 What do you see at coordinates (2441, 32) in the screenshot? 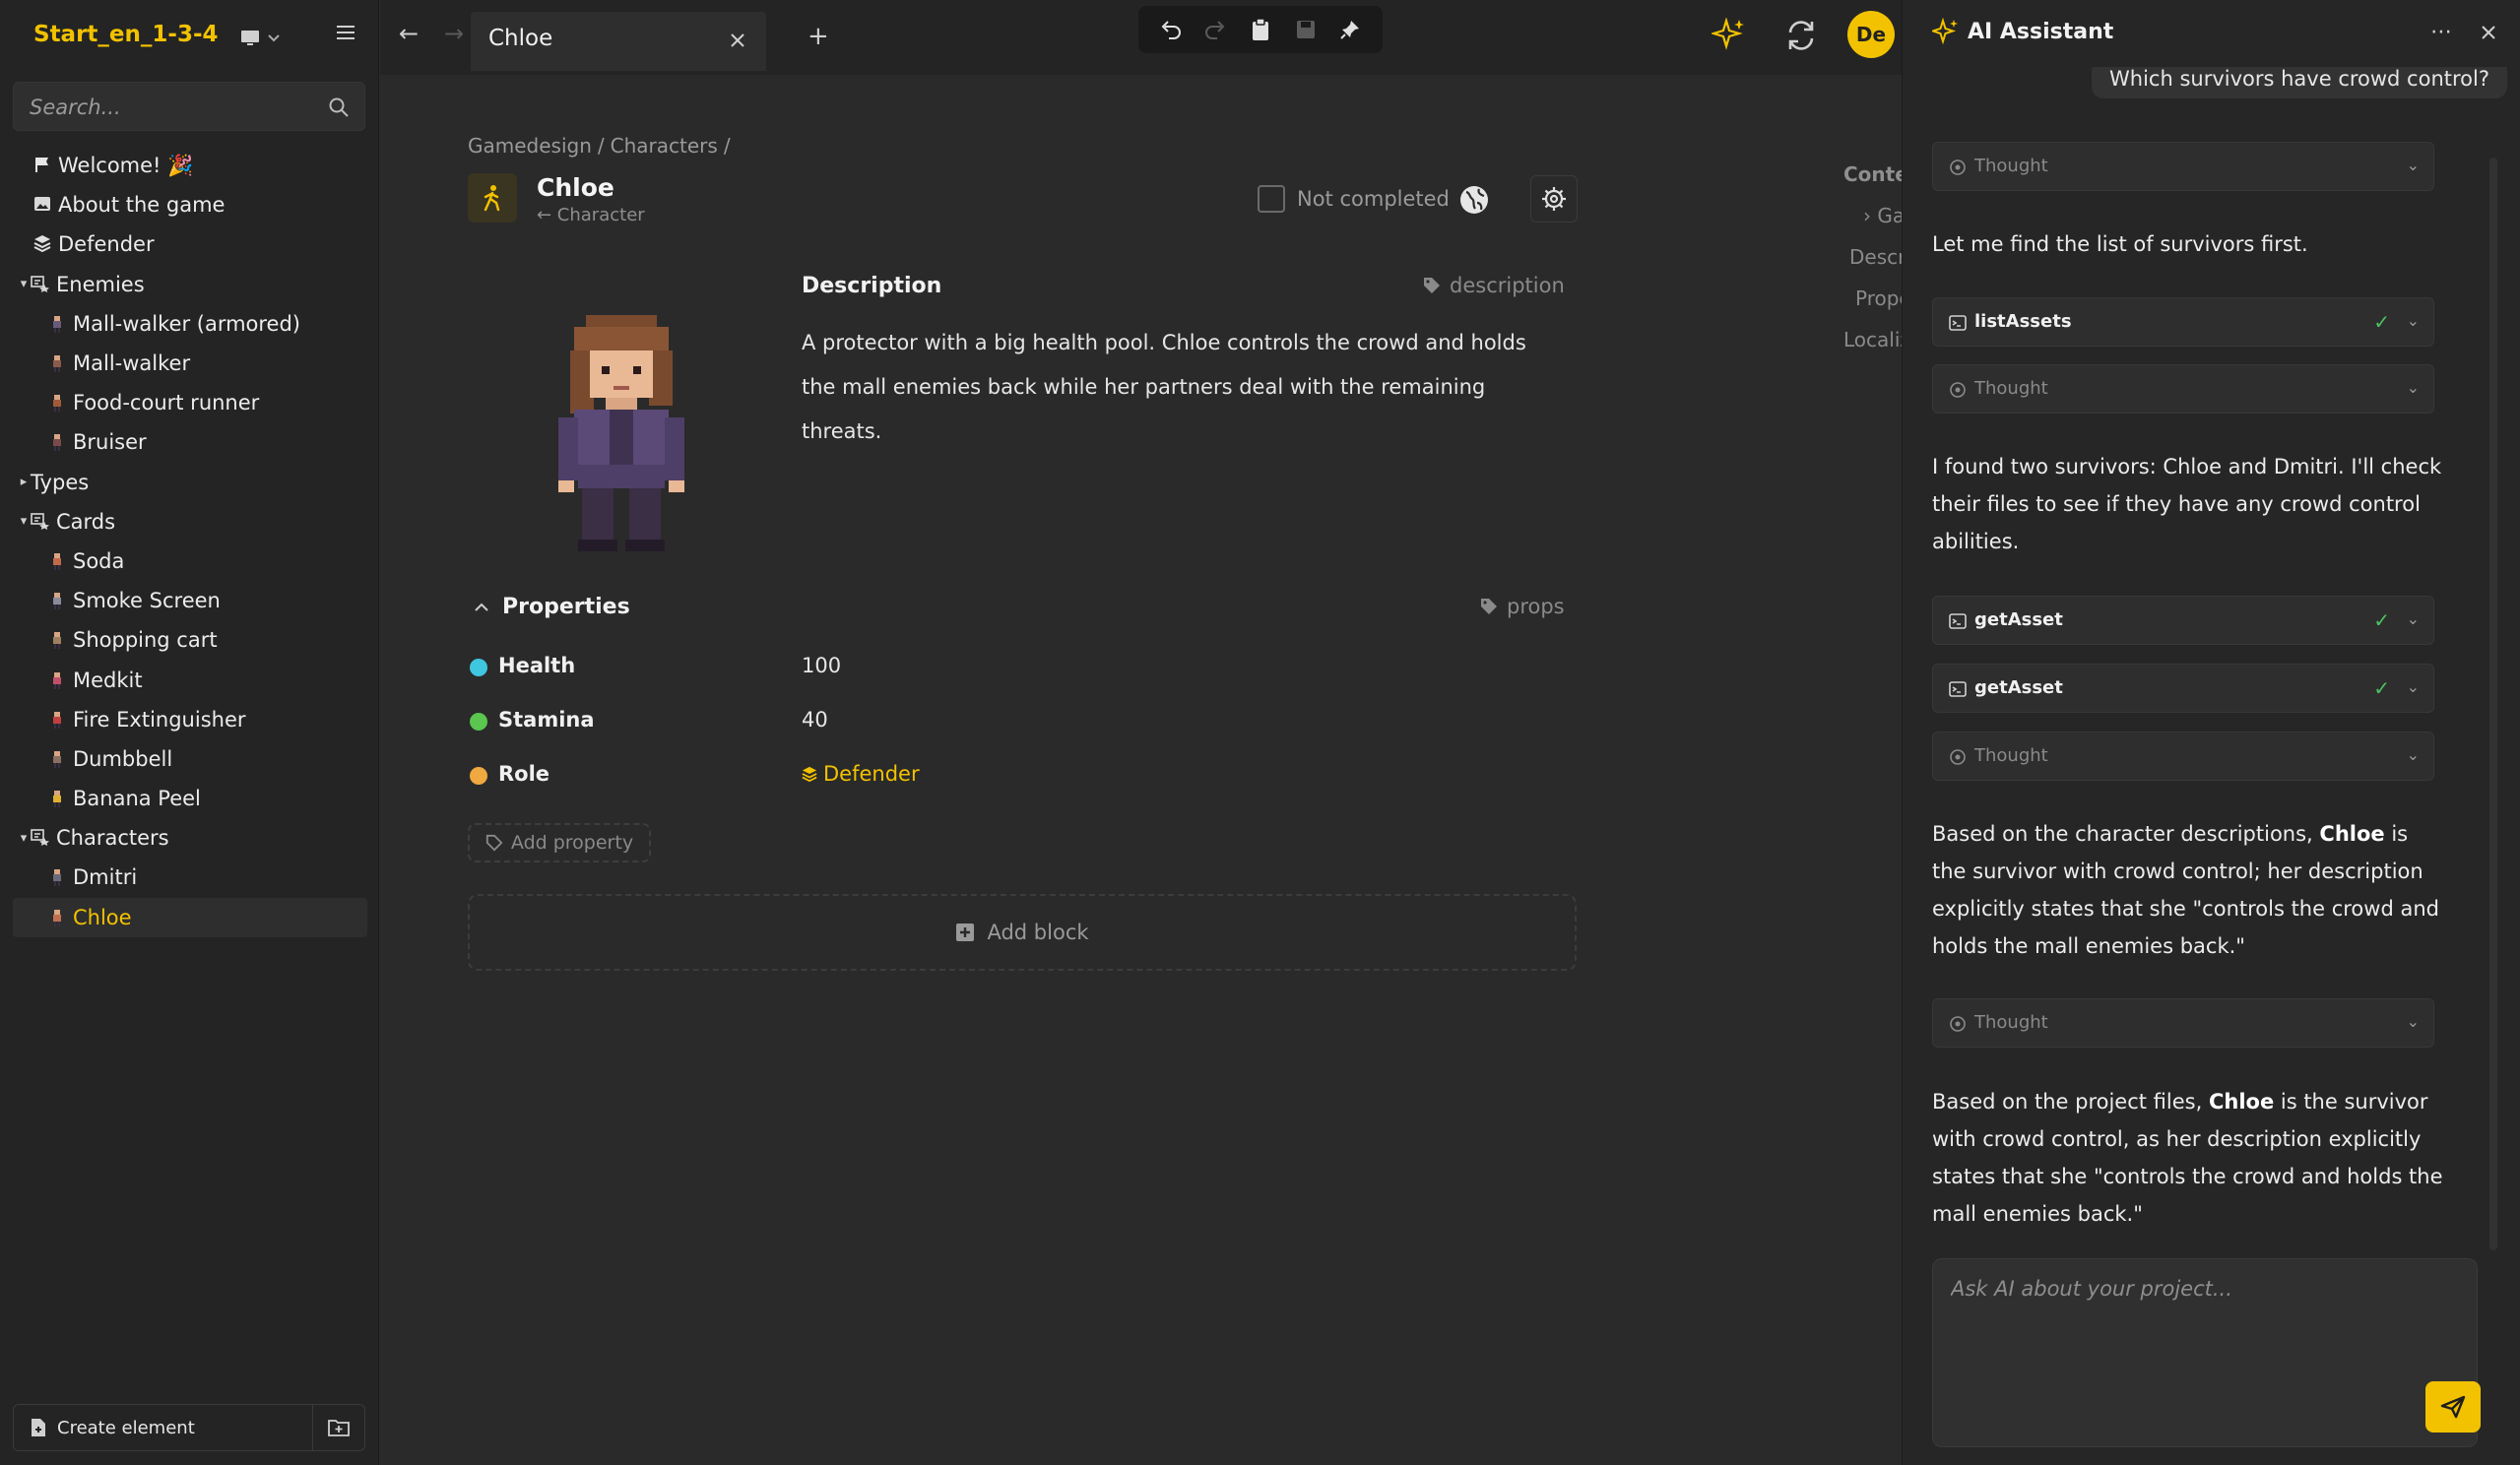
I see `more-options-icon: ⋯` at bounding box center [2441, 32].